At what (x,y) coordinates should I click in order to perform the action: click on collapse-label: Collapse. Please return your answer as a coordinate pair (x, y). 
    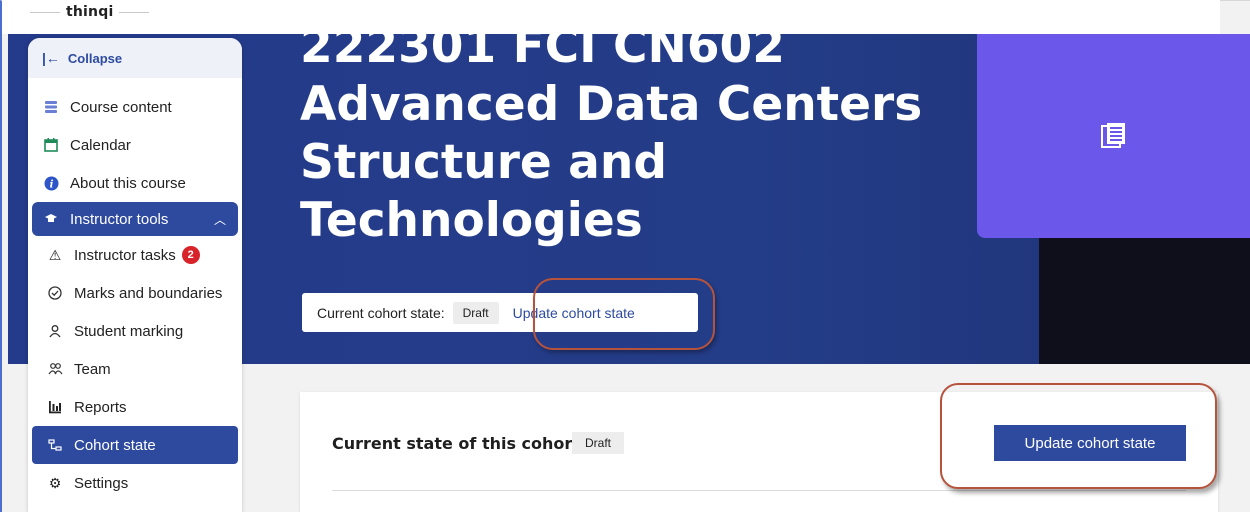
    Looking at the image, I should click on (95, 58).